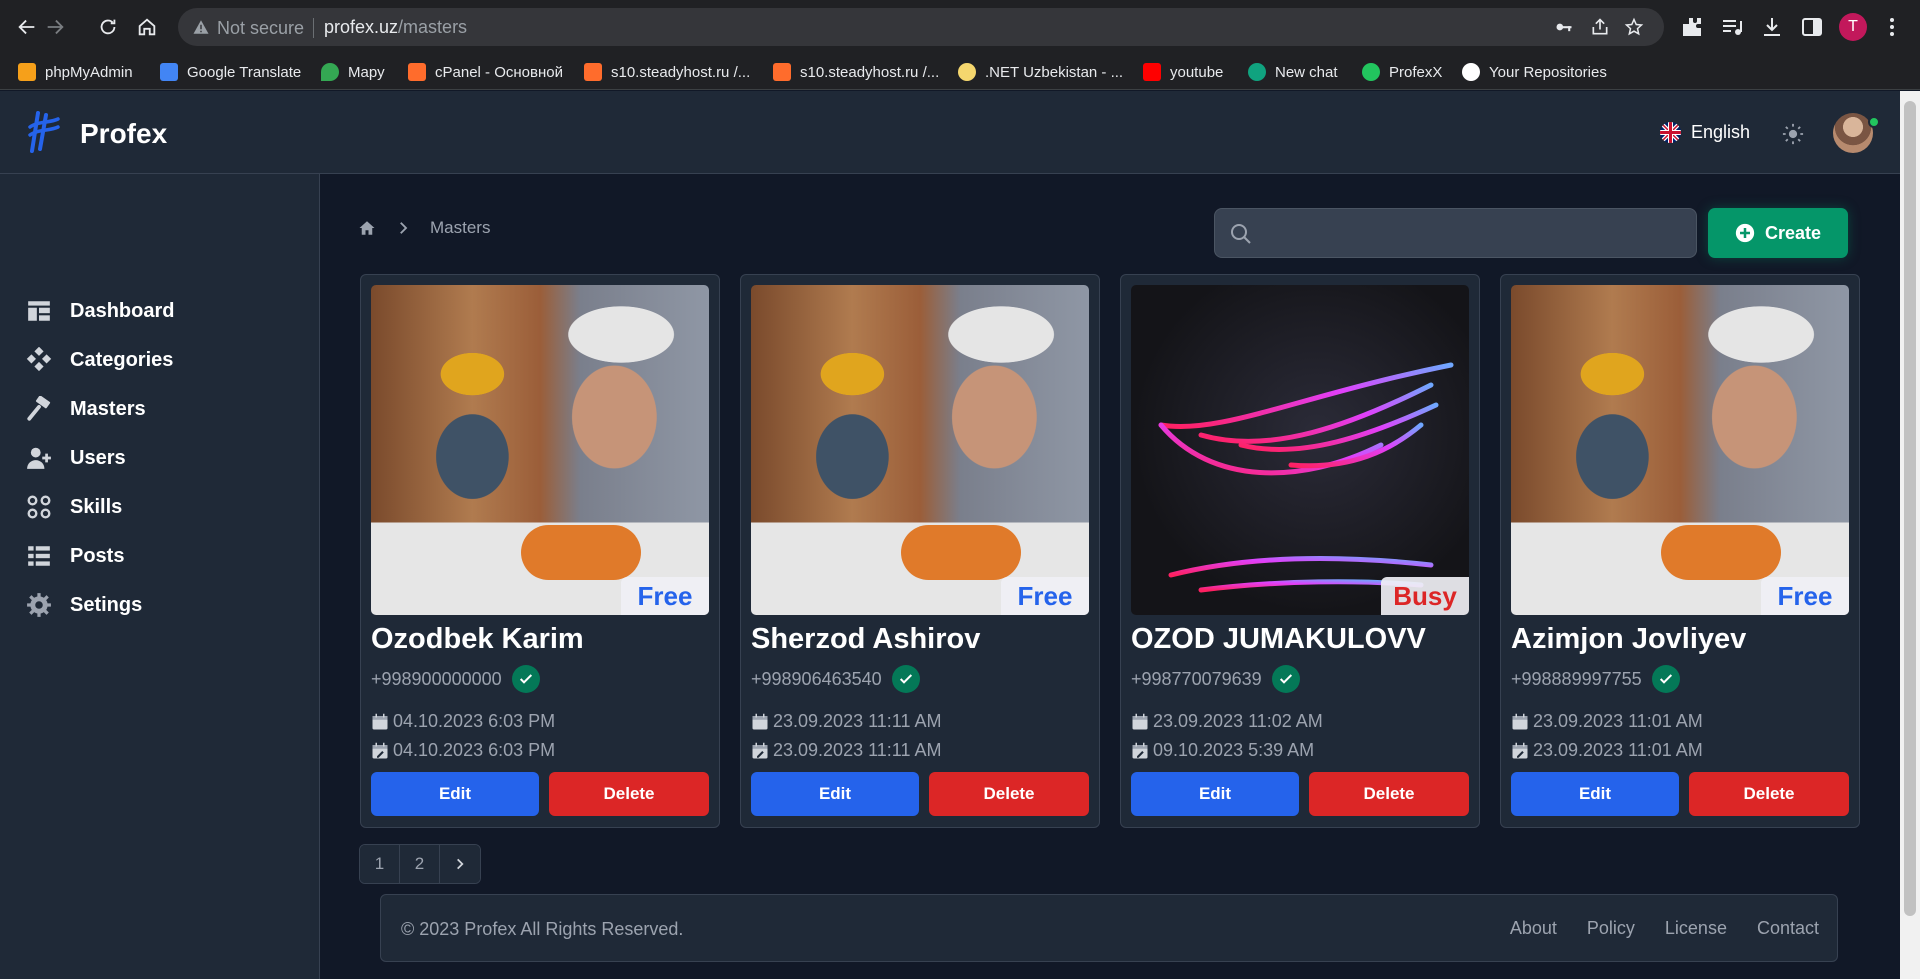 This screenshot has width=1920, height=979. What do you see at coordinates (1892, 27) in the screenshot?
I see `kebab-menu-icon` at bounding box center [1892, 27].